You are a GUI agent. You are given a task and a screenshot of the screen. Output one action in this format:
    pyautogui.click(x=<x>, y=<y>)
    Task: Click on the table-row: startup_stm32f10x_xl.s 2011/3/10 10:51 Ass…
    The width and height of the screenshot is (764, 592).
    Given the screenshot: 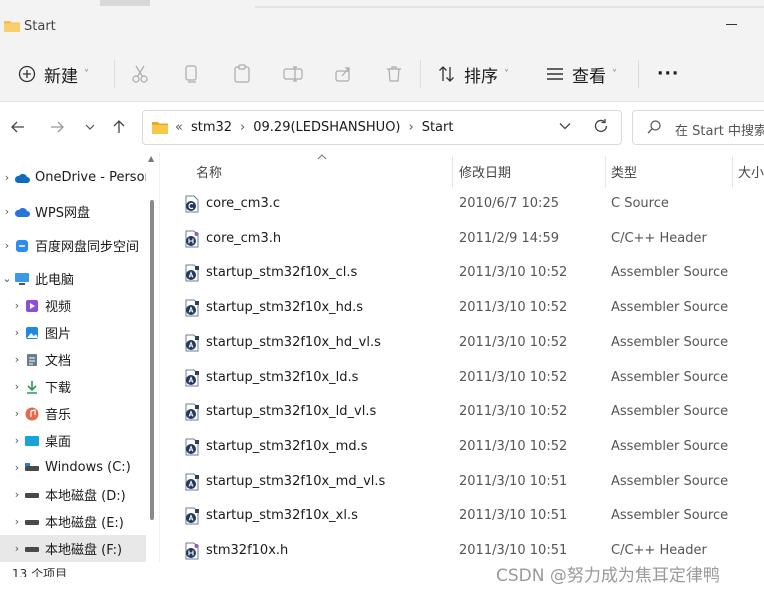 What is the action you would take?
    pyautogui.click(x=472, y=516)
    